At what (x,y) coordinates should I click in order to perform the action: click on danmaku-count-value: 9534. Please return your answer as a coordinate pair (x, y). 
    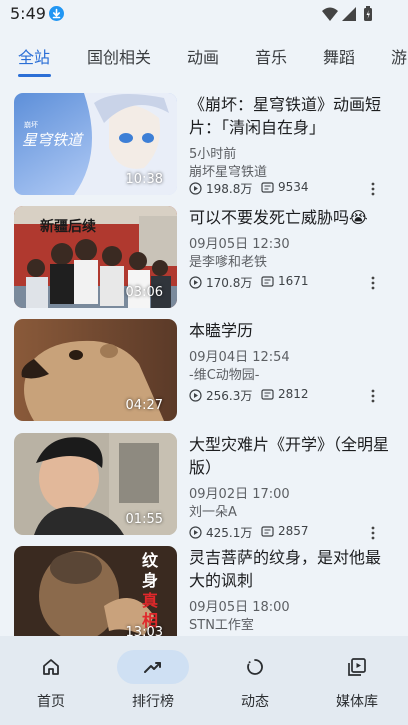
    Looking at the image, I should click on (293, 187).